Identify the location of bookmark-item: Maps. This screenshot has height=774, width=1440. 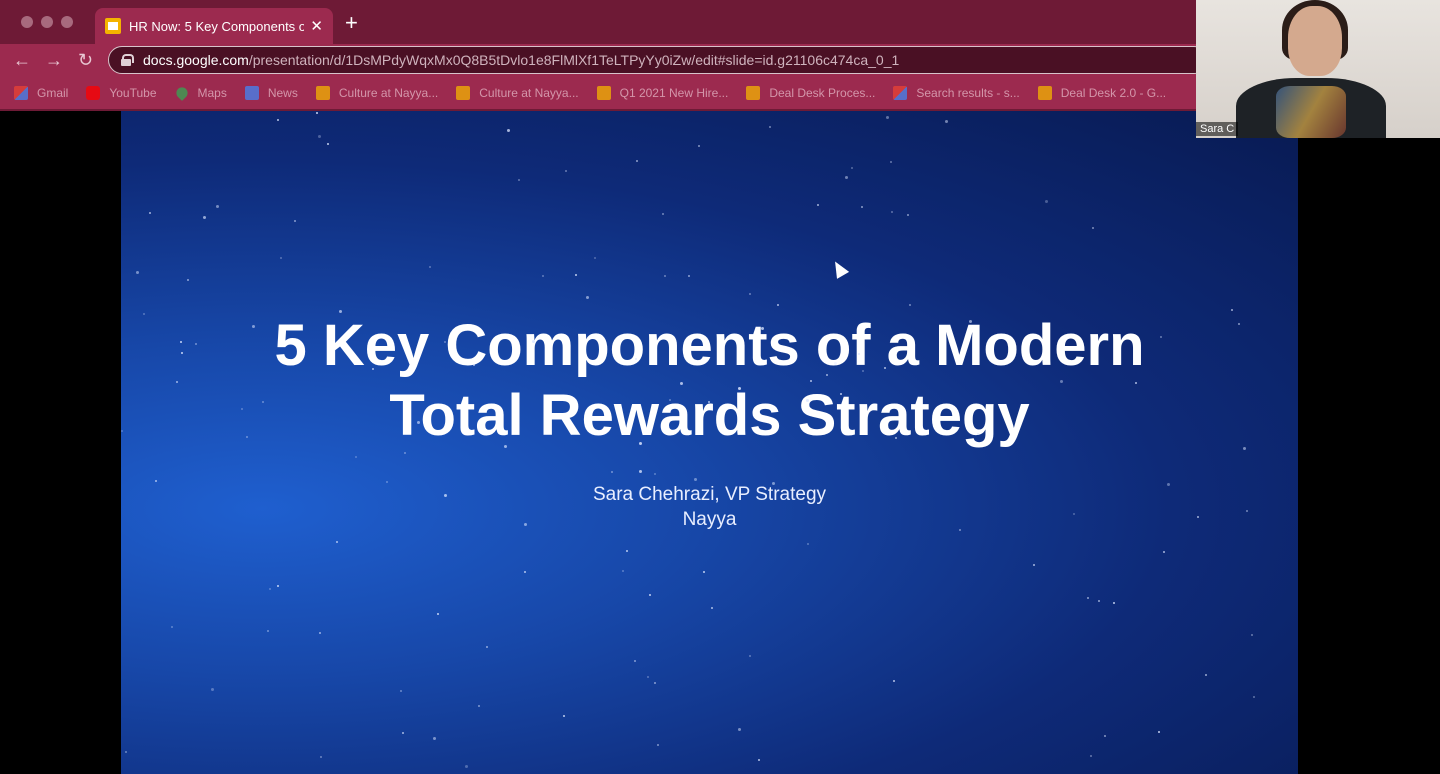
(200, 92).